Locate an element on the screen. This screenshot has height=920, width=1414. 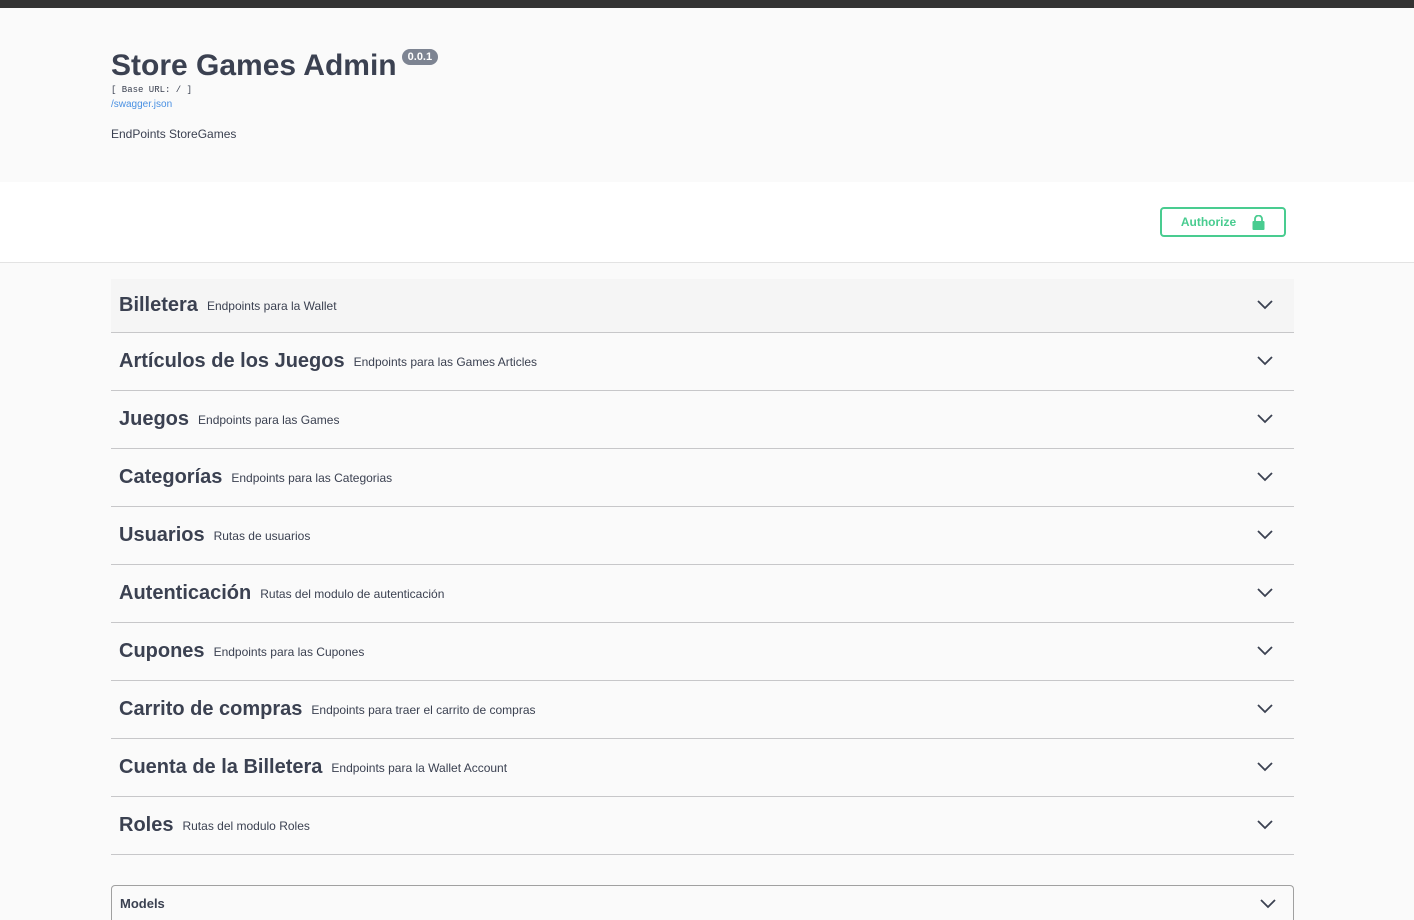
tag-description: Endpoints para la Wallet is located at coordinates (271, 305).